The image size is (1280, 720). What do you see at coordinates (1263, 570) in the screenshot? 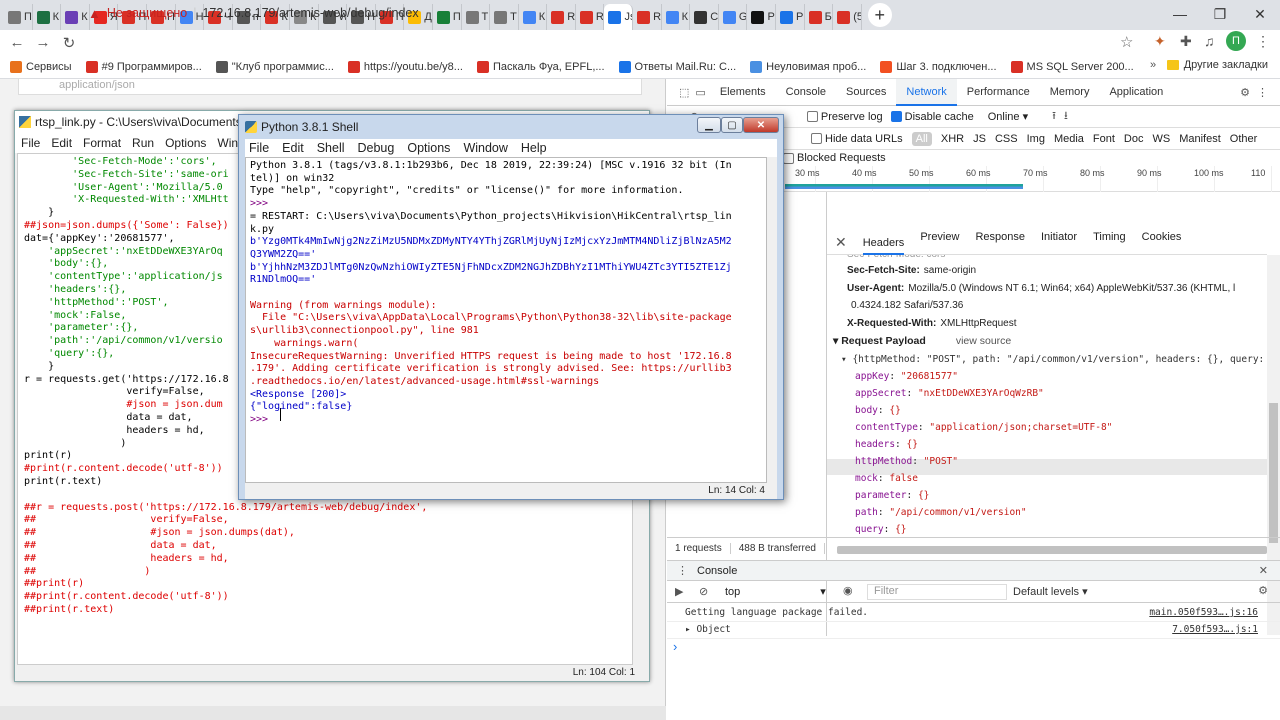
I see `close-drawer-icon: ✕` at bounding box center [1263, 570].